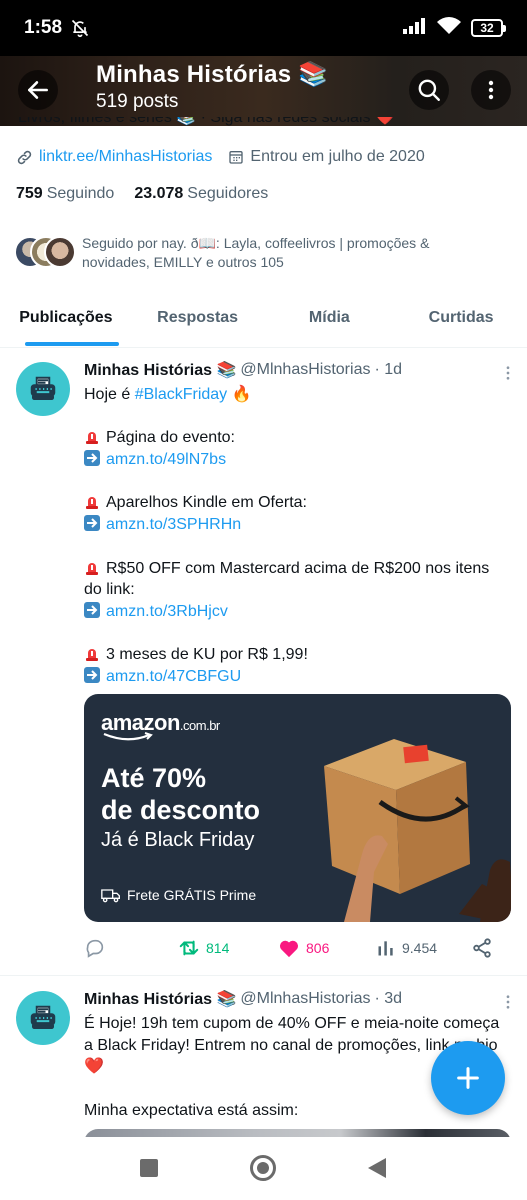 This screenshot has height=1200, width=527. I want to click on joined-text: Entrou em julho de 2020, so click(337, 156).